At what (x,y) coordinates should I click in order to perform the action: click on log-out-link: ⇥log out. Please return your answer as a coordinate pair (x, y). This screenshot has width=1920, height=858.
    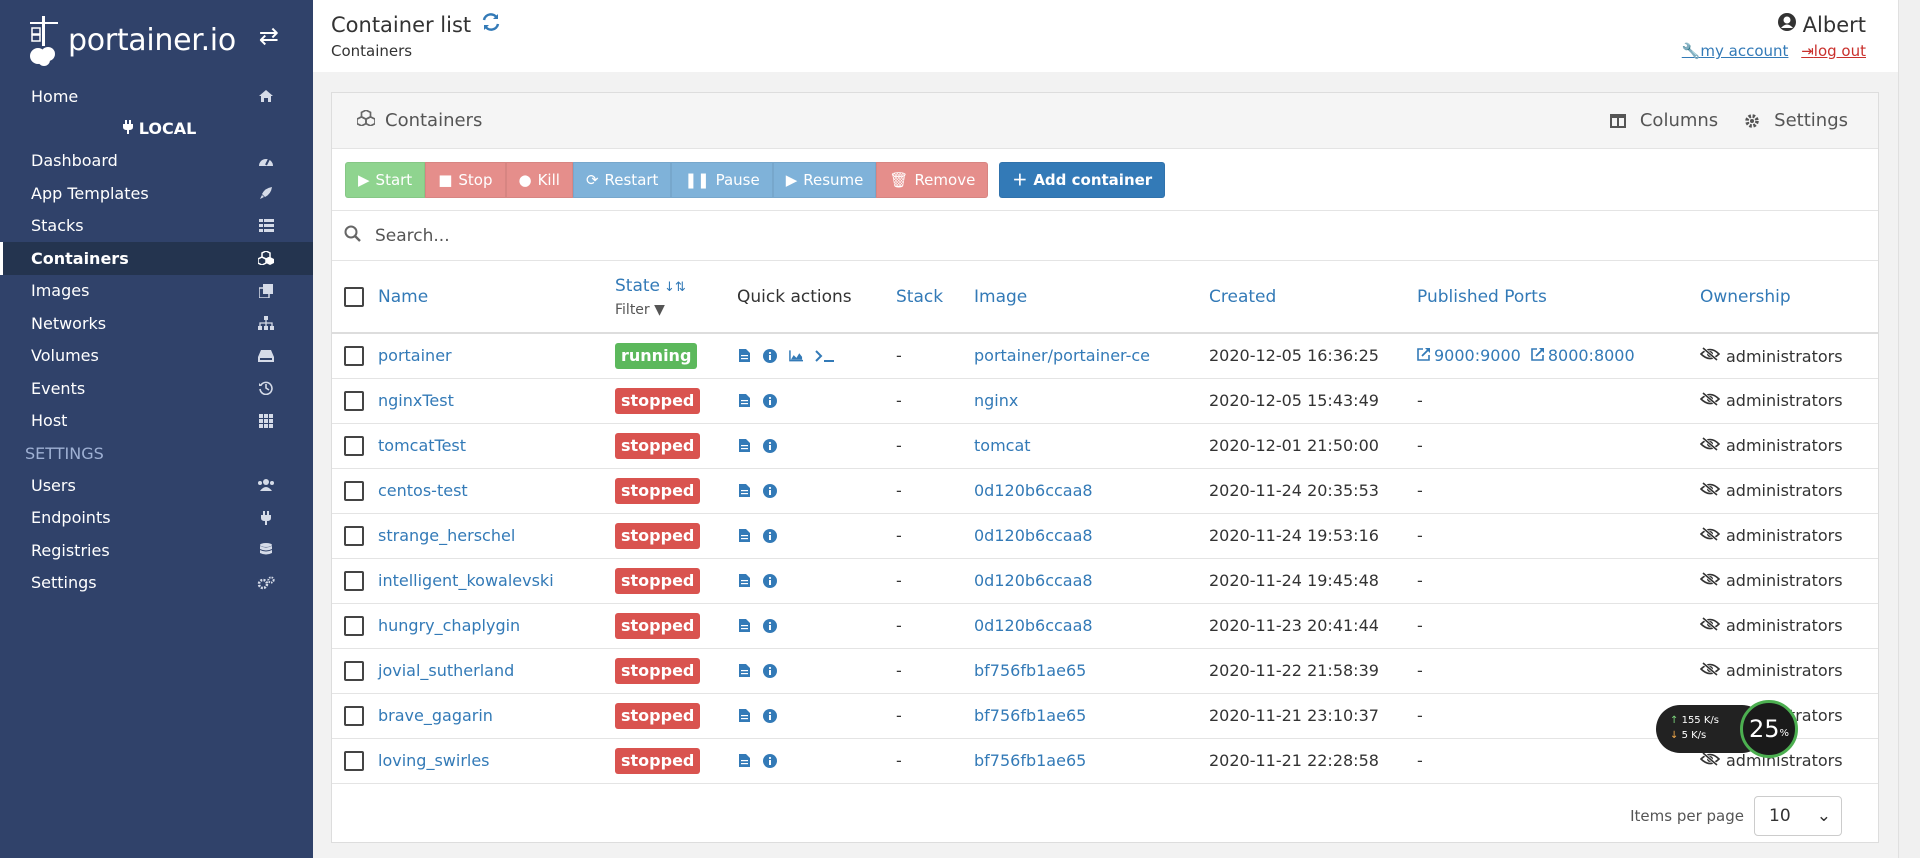
    Looking at the image, I should click on (1833, 51).